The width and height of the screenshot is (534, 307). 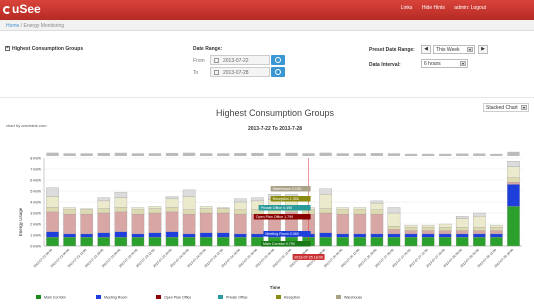 I want to click on legend-label: Open Plan Office, so click(x=177, y=298).